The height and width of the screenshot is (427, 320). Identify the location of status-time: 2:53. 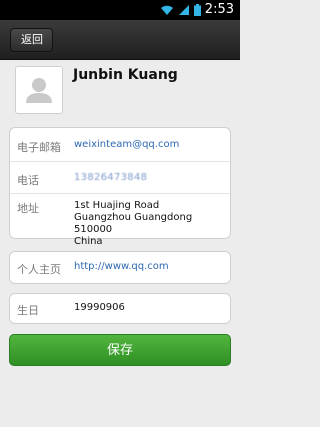
(219, 9).